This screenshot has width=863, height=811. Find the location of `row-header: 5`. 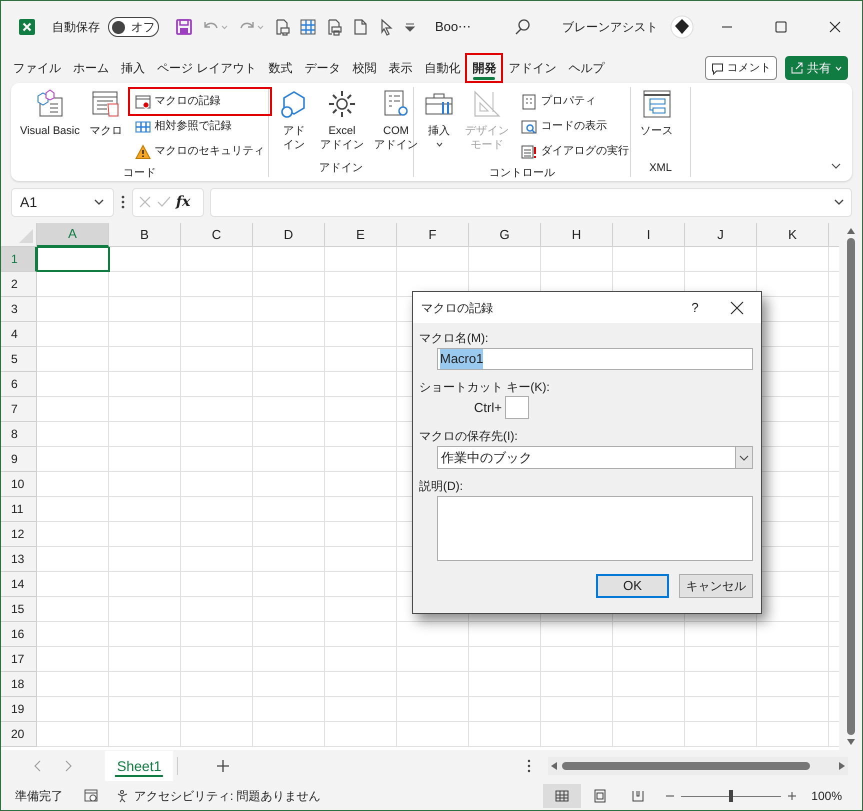

row-header: 5 is located at coordinates (19, 359).